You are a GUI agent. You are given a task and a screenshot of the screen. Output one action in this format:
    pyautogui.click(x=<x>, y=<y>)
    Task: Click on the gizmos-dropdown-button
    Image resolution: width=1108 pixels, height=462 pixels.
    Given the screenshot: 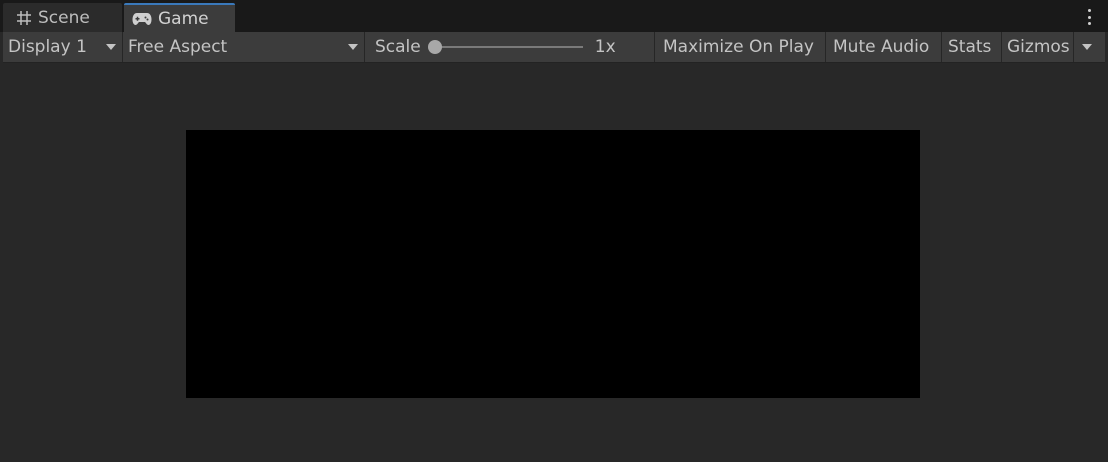 What is the action you would take?
    pyautogui.click(x=1087, y=47)
    